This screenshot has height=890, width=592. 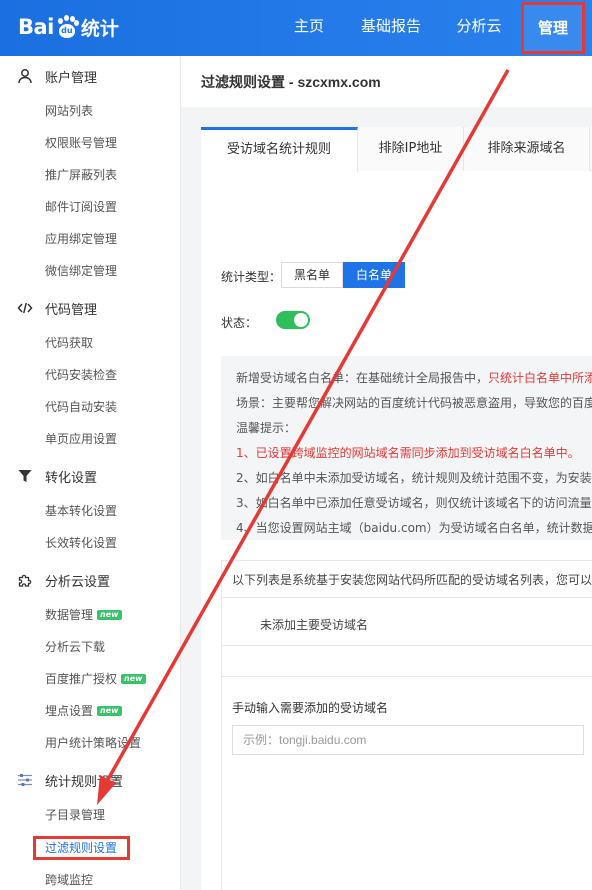 What do you see at coordinates (69, 111) in the screenshot?
I see `sidebar-item-site-list: 网站列表` at bounding box center [69, 111].